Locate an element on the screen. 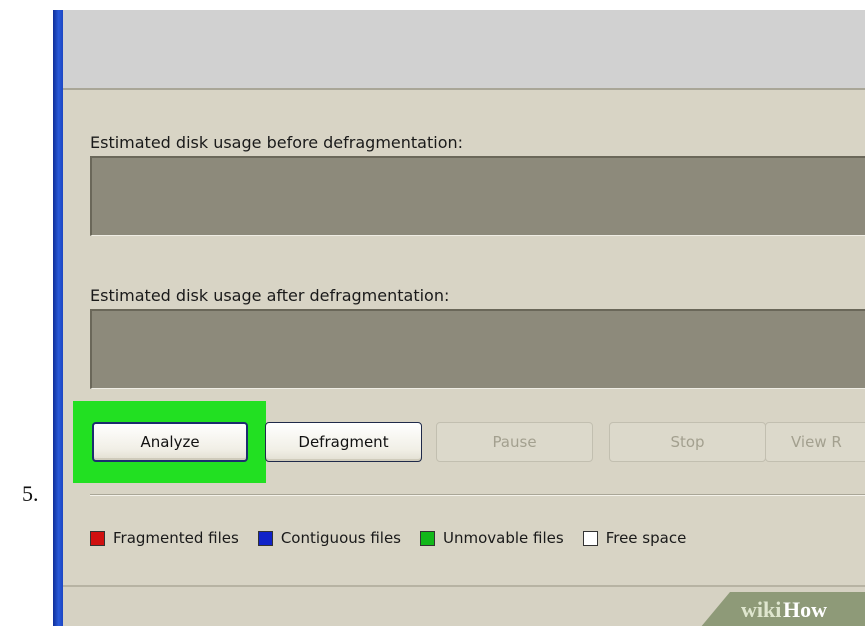 This screenshot has width=865, height=627. stop-button: Stop is located at coordinates (687, 442).